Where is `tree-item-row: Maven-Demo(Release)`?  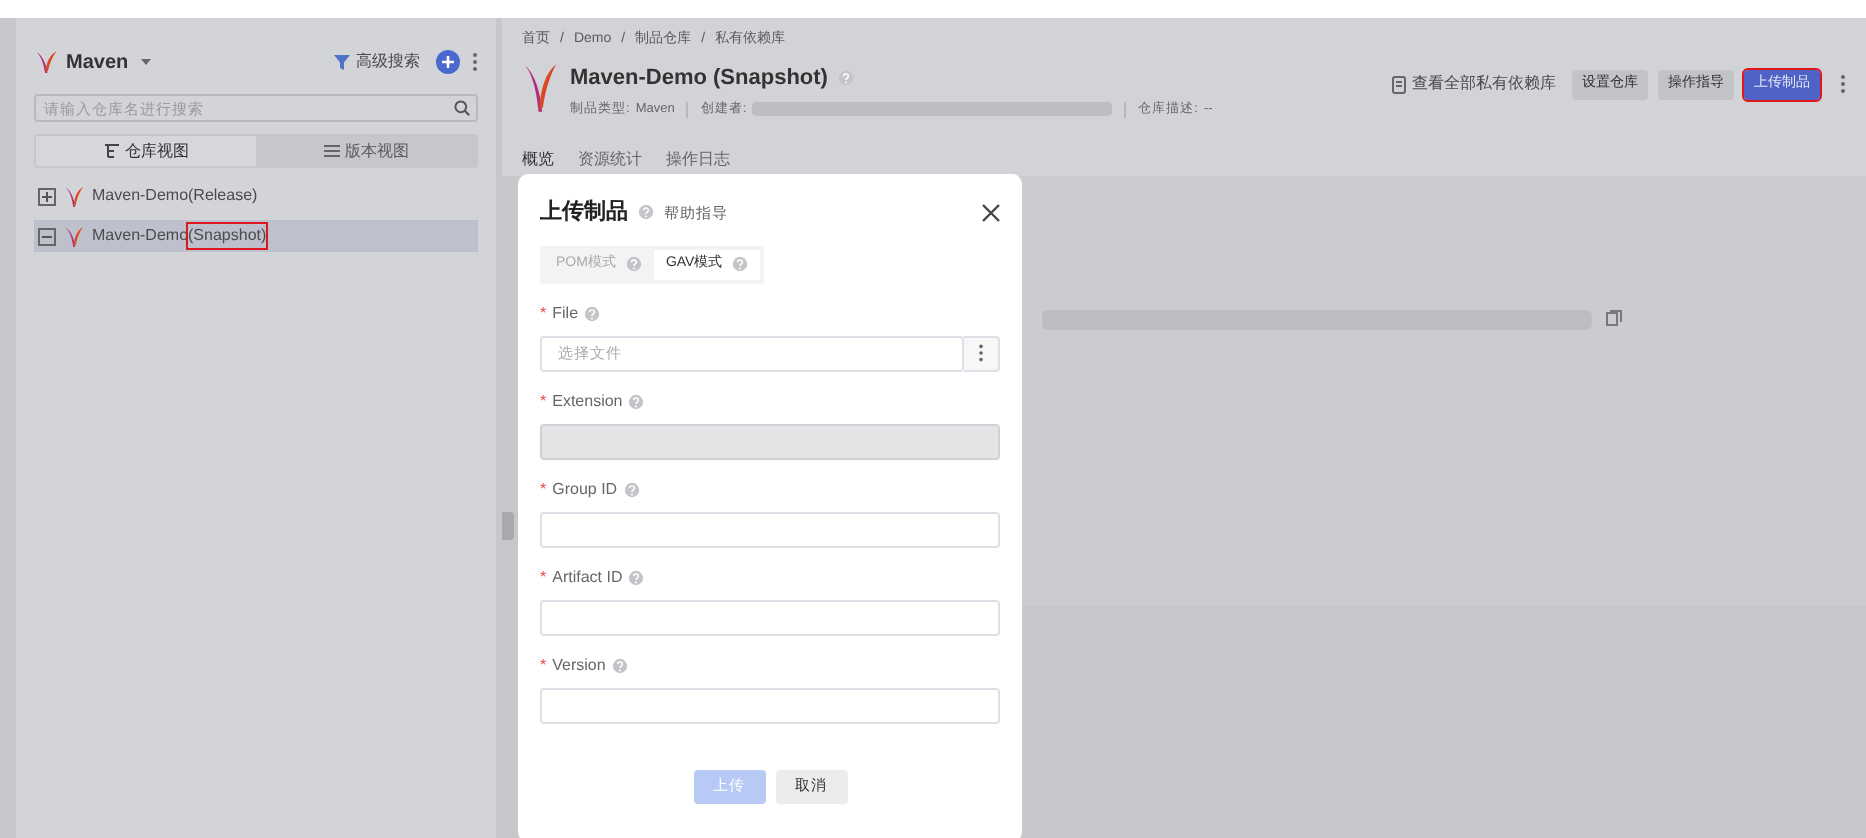 tree-item-row: Maven-Demo(Release) is located at coordinates (256, 196).